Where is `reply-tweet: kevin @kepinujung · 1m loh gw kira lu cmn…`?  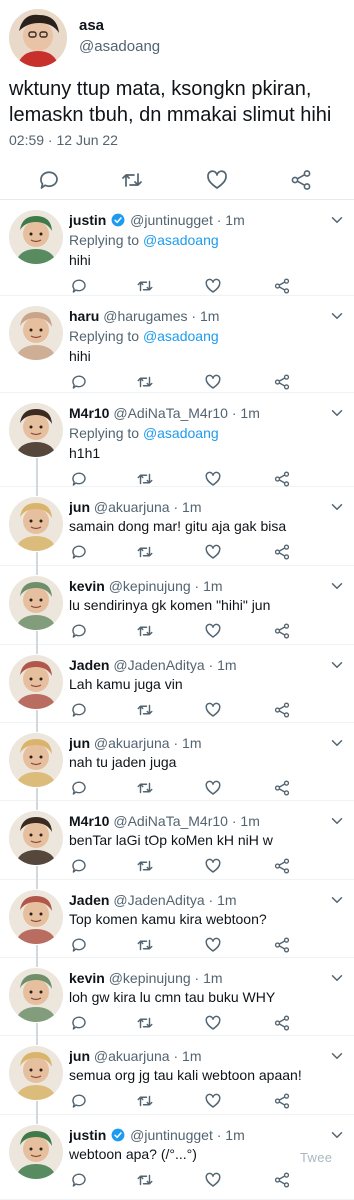
reply-tweet: kevin @kepinujung · 1m loh gw kira lu cmn… is located at coordinates (177, 997).